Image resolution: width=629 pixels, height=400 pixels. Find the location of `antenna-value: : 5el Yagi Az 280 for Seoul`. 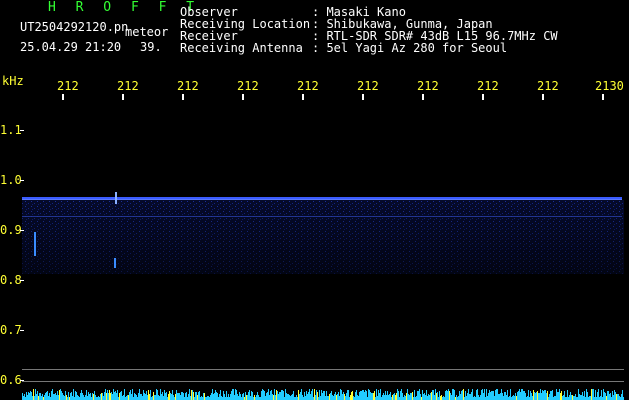

antenna-value: : 5el Yagi Az 280 for Seoul is located at coordinates (410, 48).